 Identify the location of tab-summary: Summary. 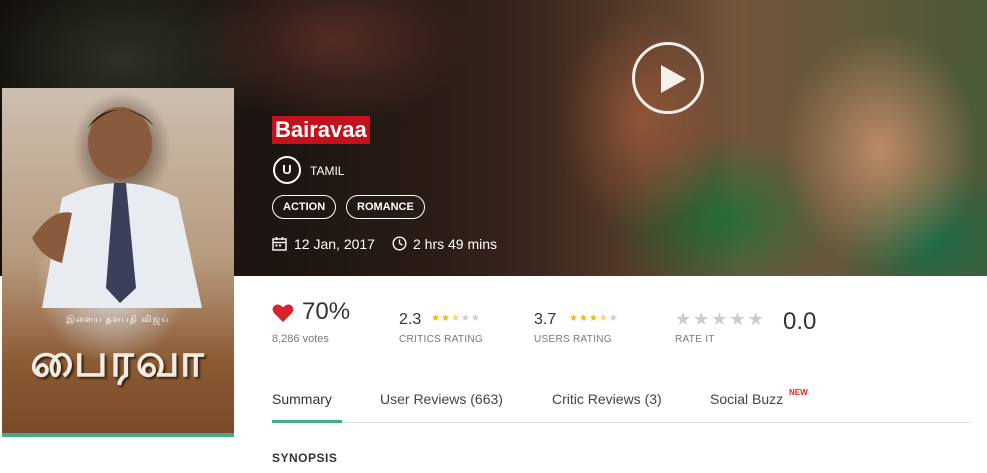
(302, 399).